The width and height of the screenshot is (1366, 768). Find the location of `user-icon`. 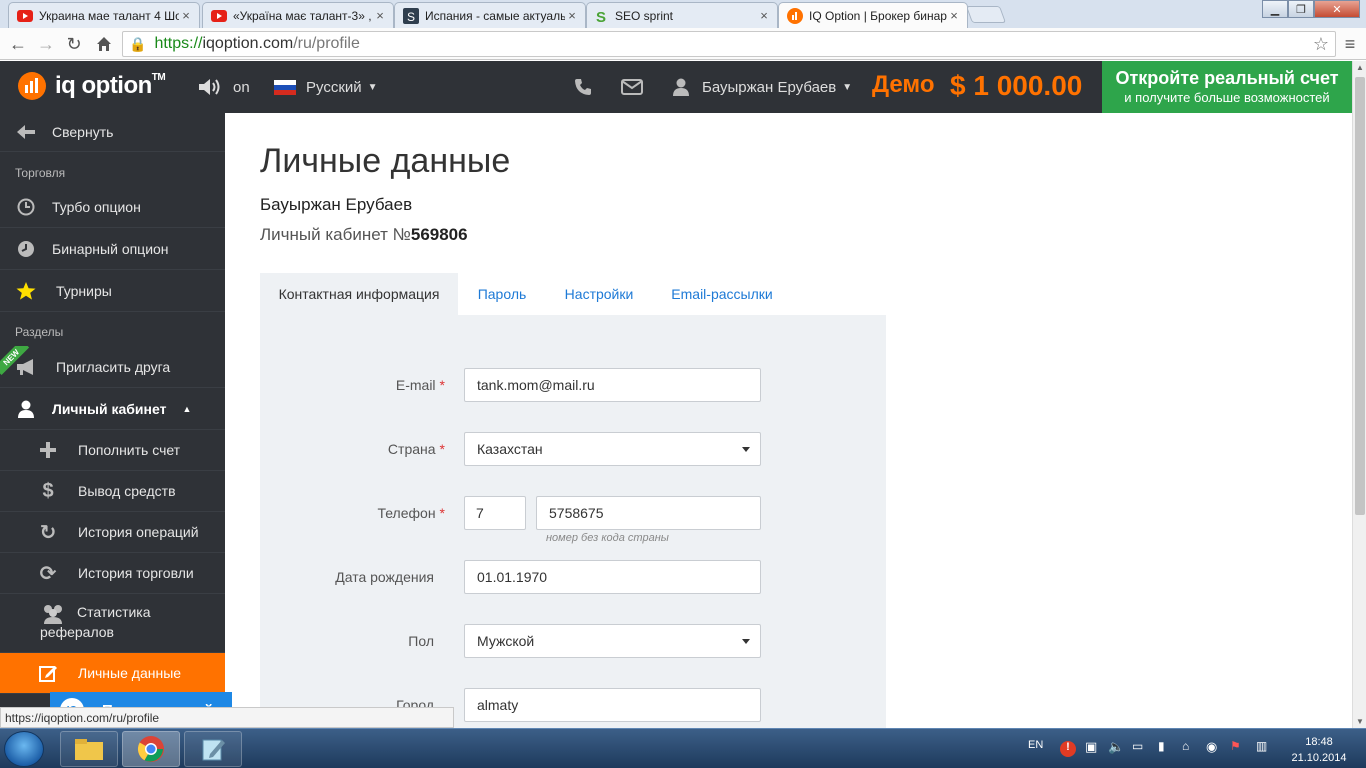

user-icon is located at coordinates (26, 409).